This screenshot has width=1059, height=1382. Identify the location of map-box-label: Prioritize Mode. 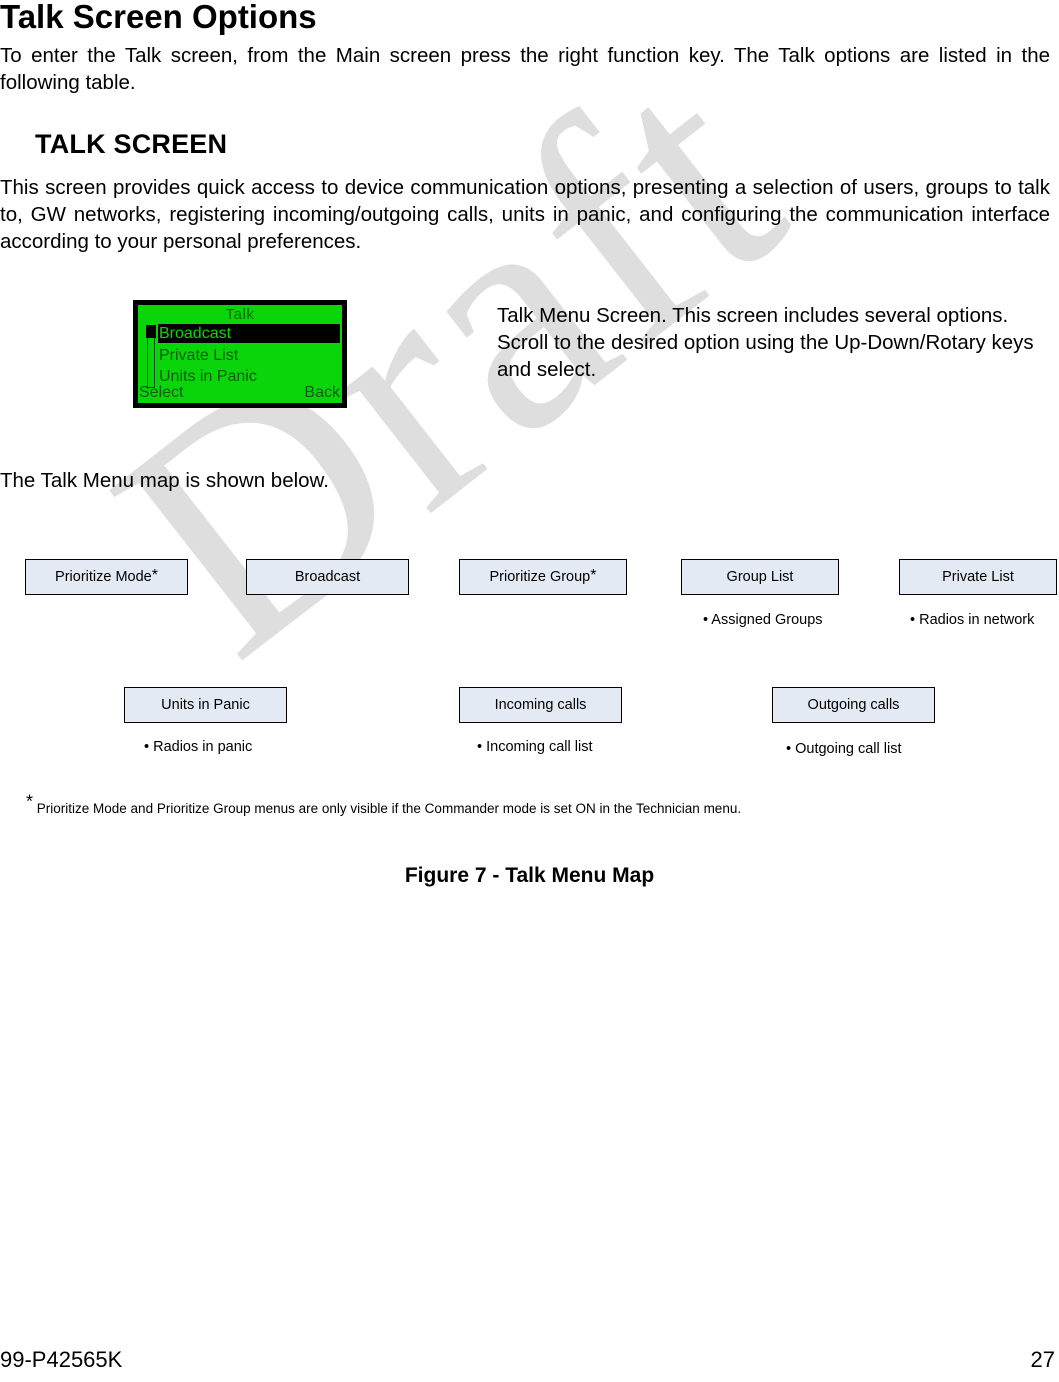
(103, 576).